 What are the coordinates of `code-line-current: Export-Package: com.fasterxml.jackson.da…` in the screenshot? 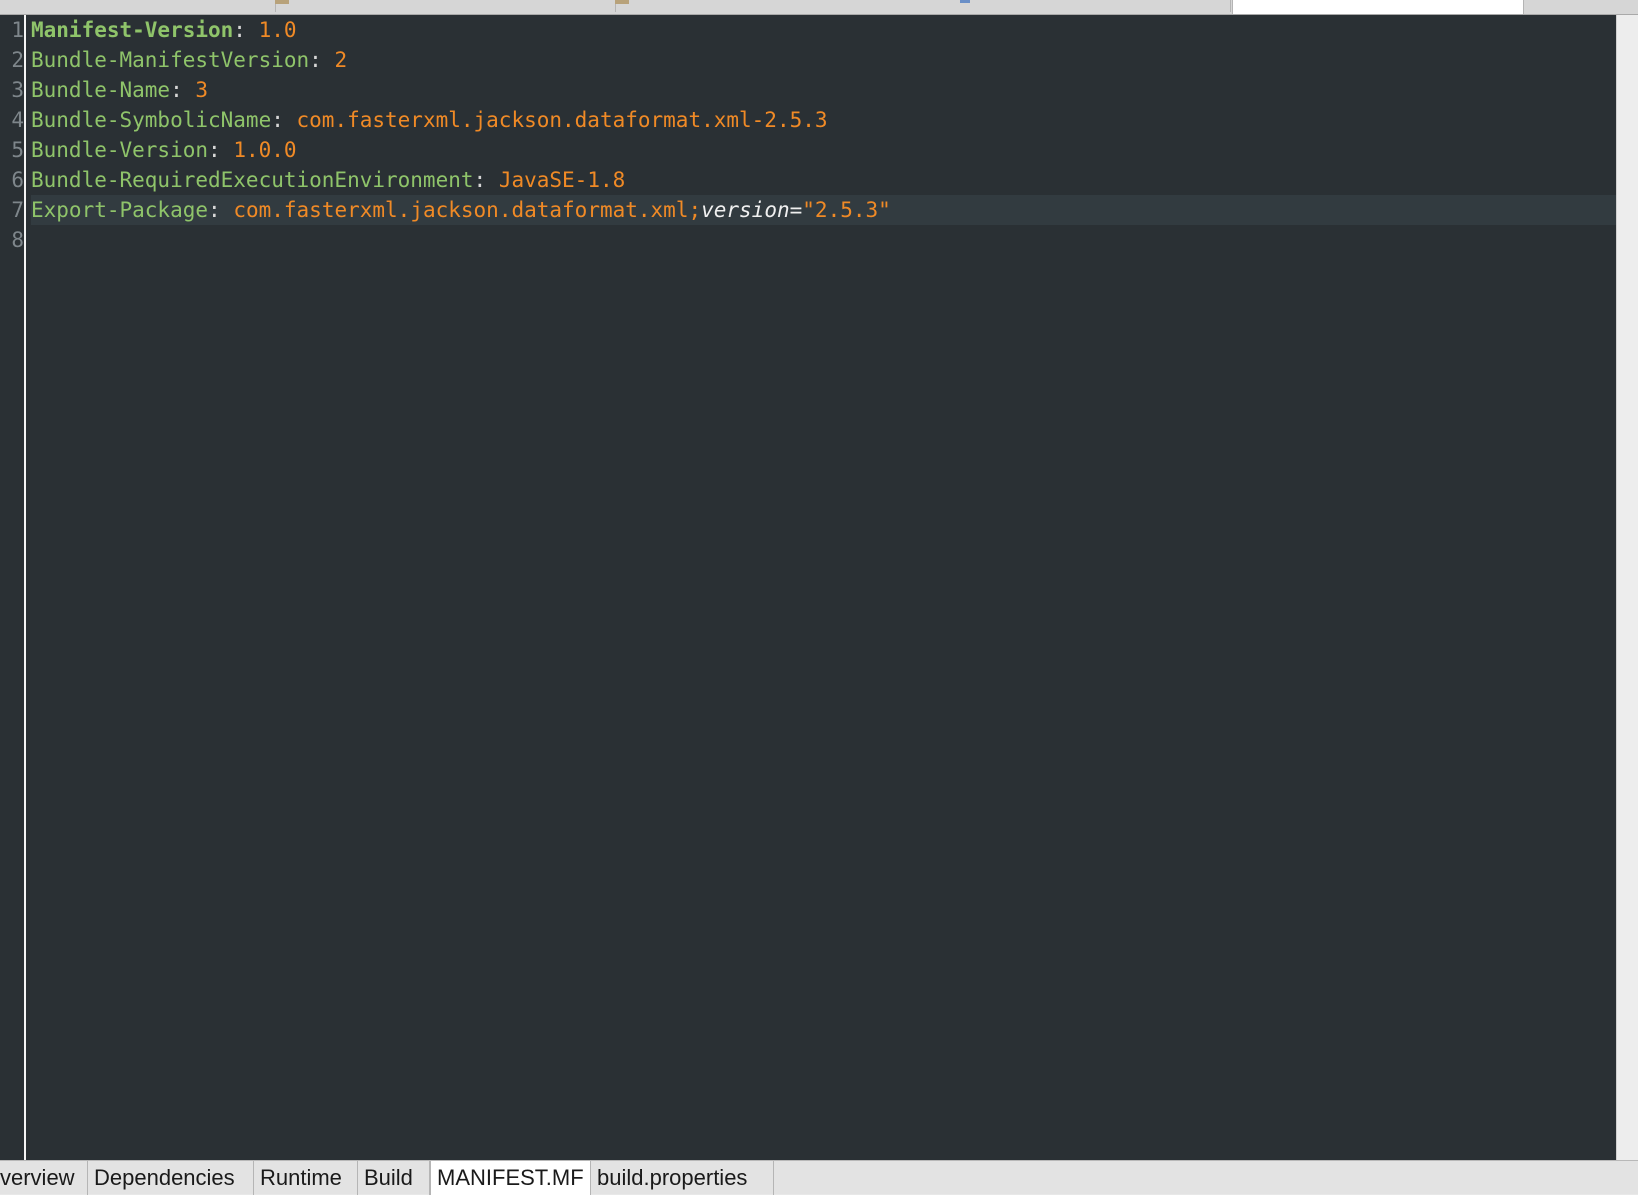 It's located at (823, 210).